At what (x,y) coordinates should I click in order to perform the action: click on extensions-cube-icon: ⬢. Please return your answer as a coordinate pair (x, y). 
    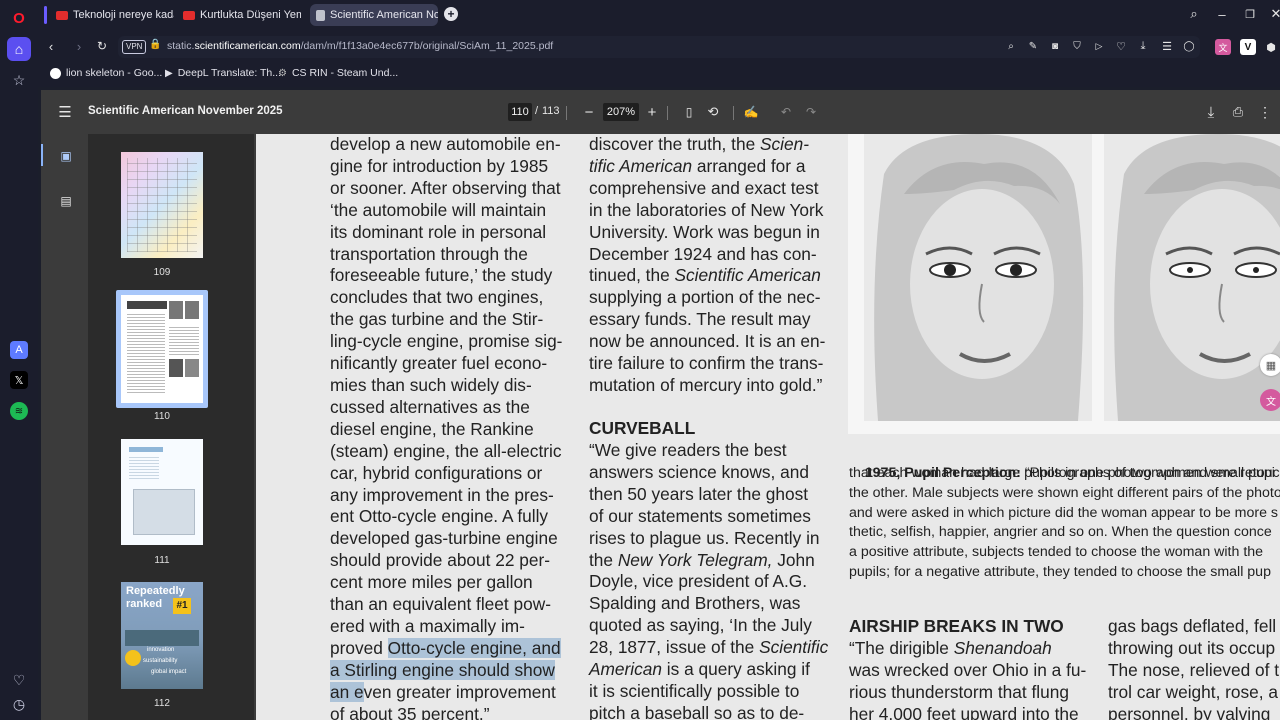
    Looking at the image, I should click on (1271, 47).